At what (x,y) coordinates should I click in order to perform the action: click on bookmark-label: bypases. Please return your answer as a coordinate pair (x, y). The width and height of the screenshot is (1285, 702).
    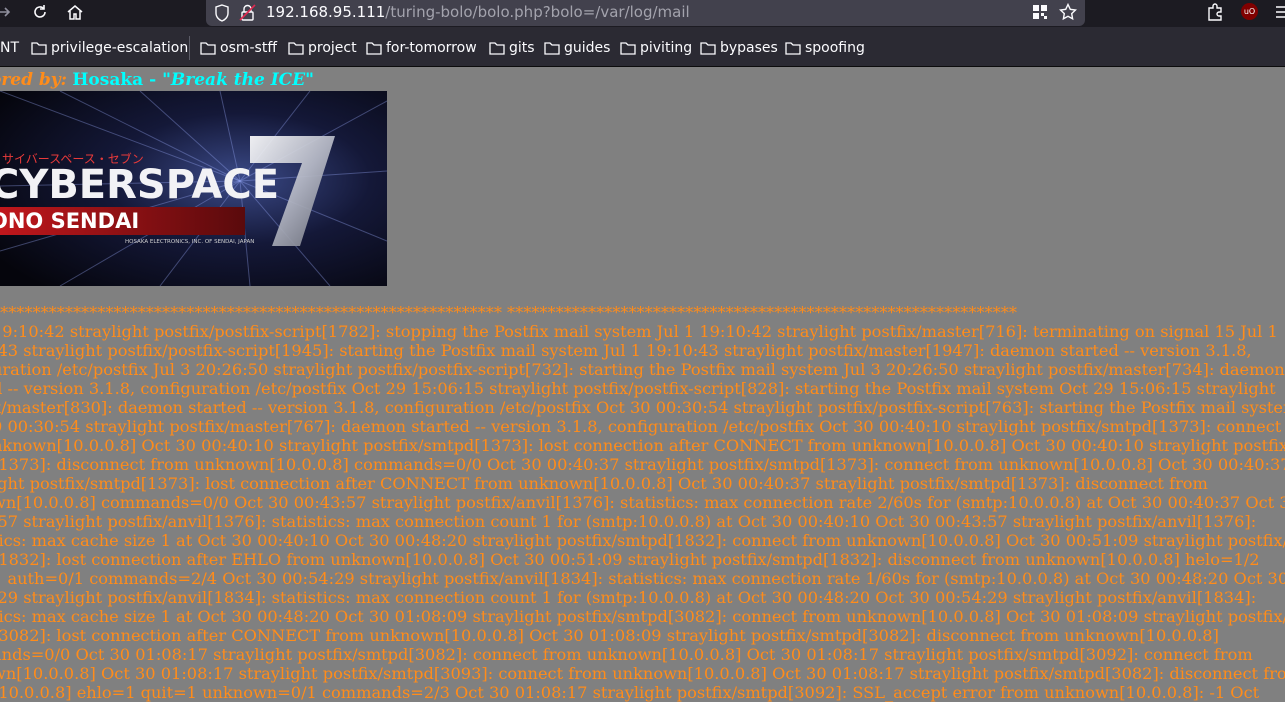
    Looking at the image, I should click on (749, 48).